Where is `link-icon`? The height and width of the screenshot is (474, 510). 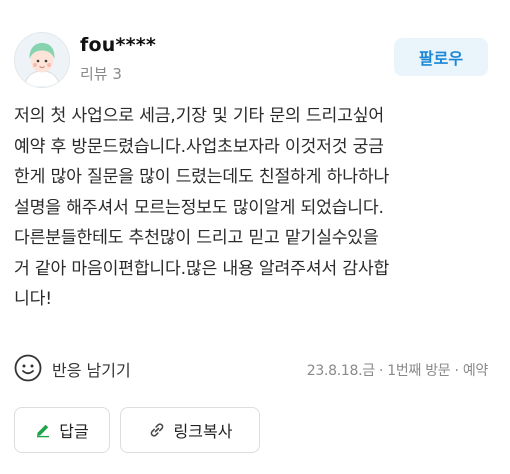 link-icon is located at coordinates (156, 430).